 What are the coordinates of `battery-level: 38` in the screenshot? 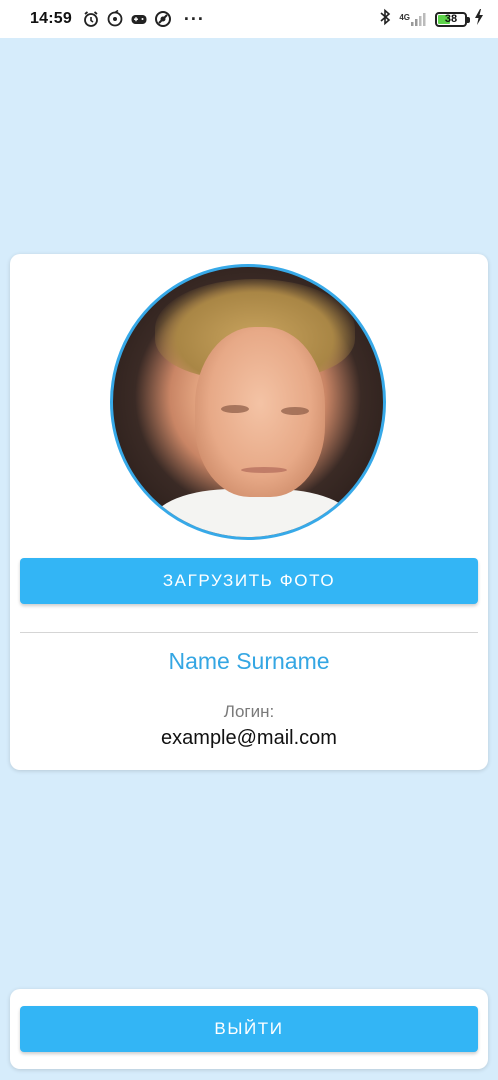 It's located at (451, 18).